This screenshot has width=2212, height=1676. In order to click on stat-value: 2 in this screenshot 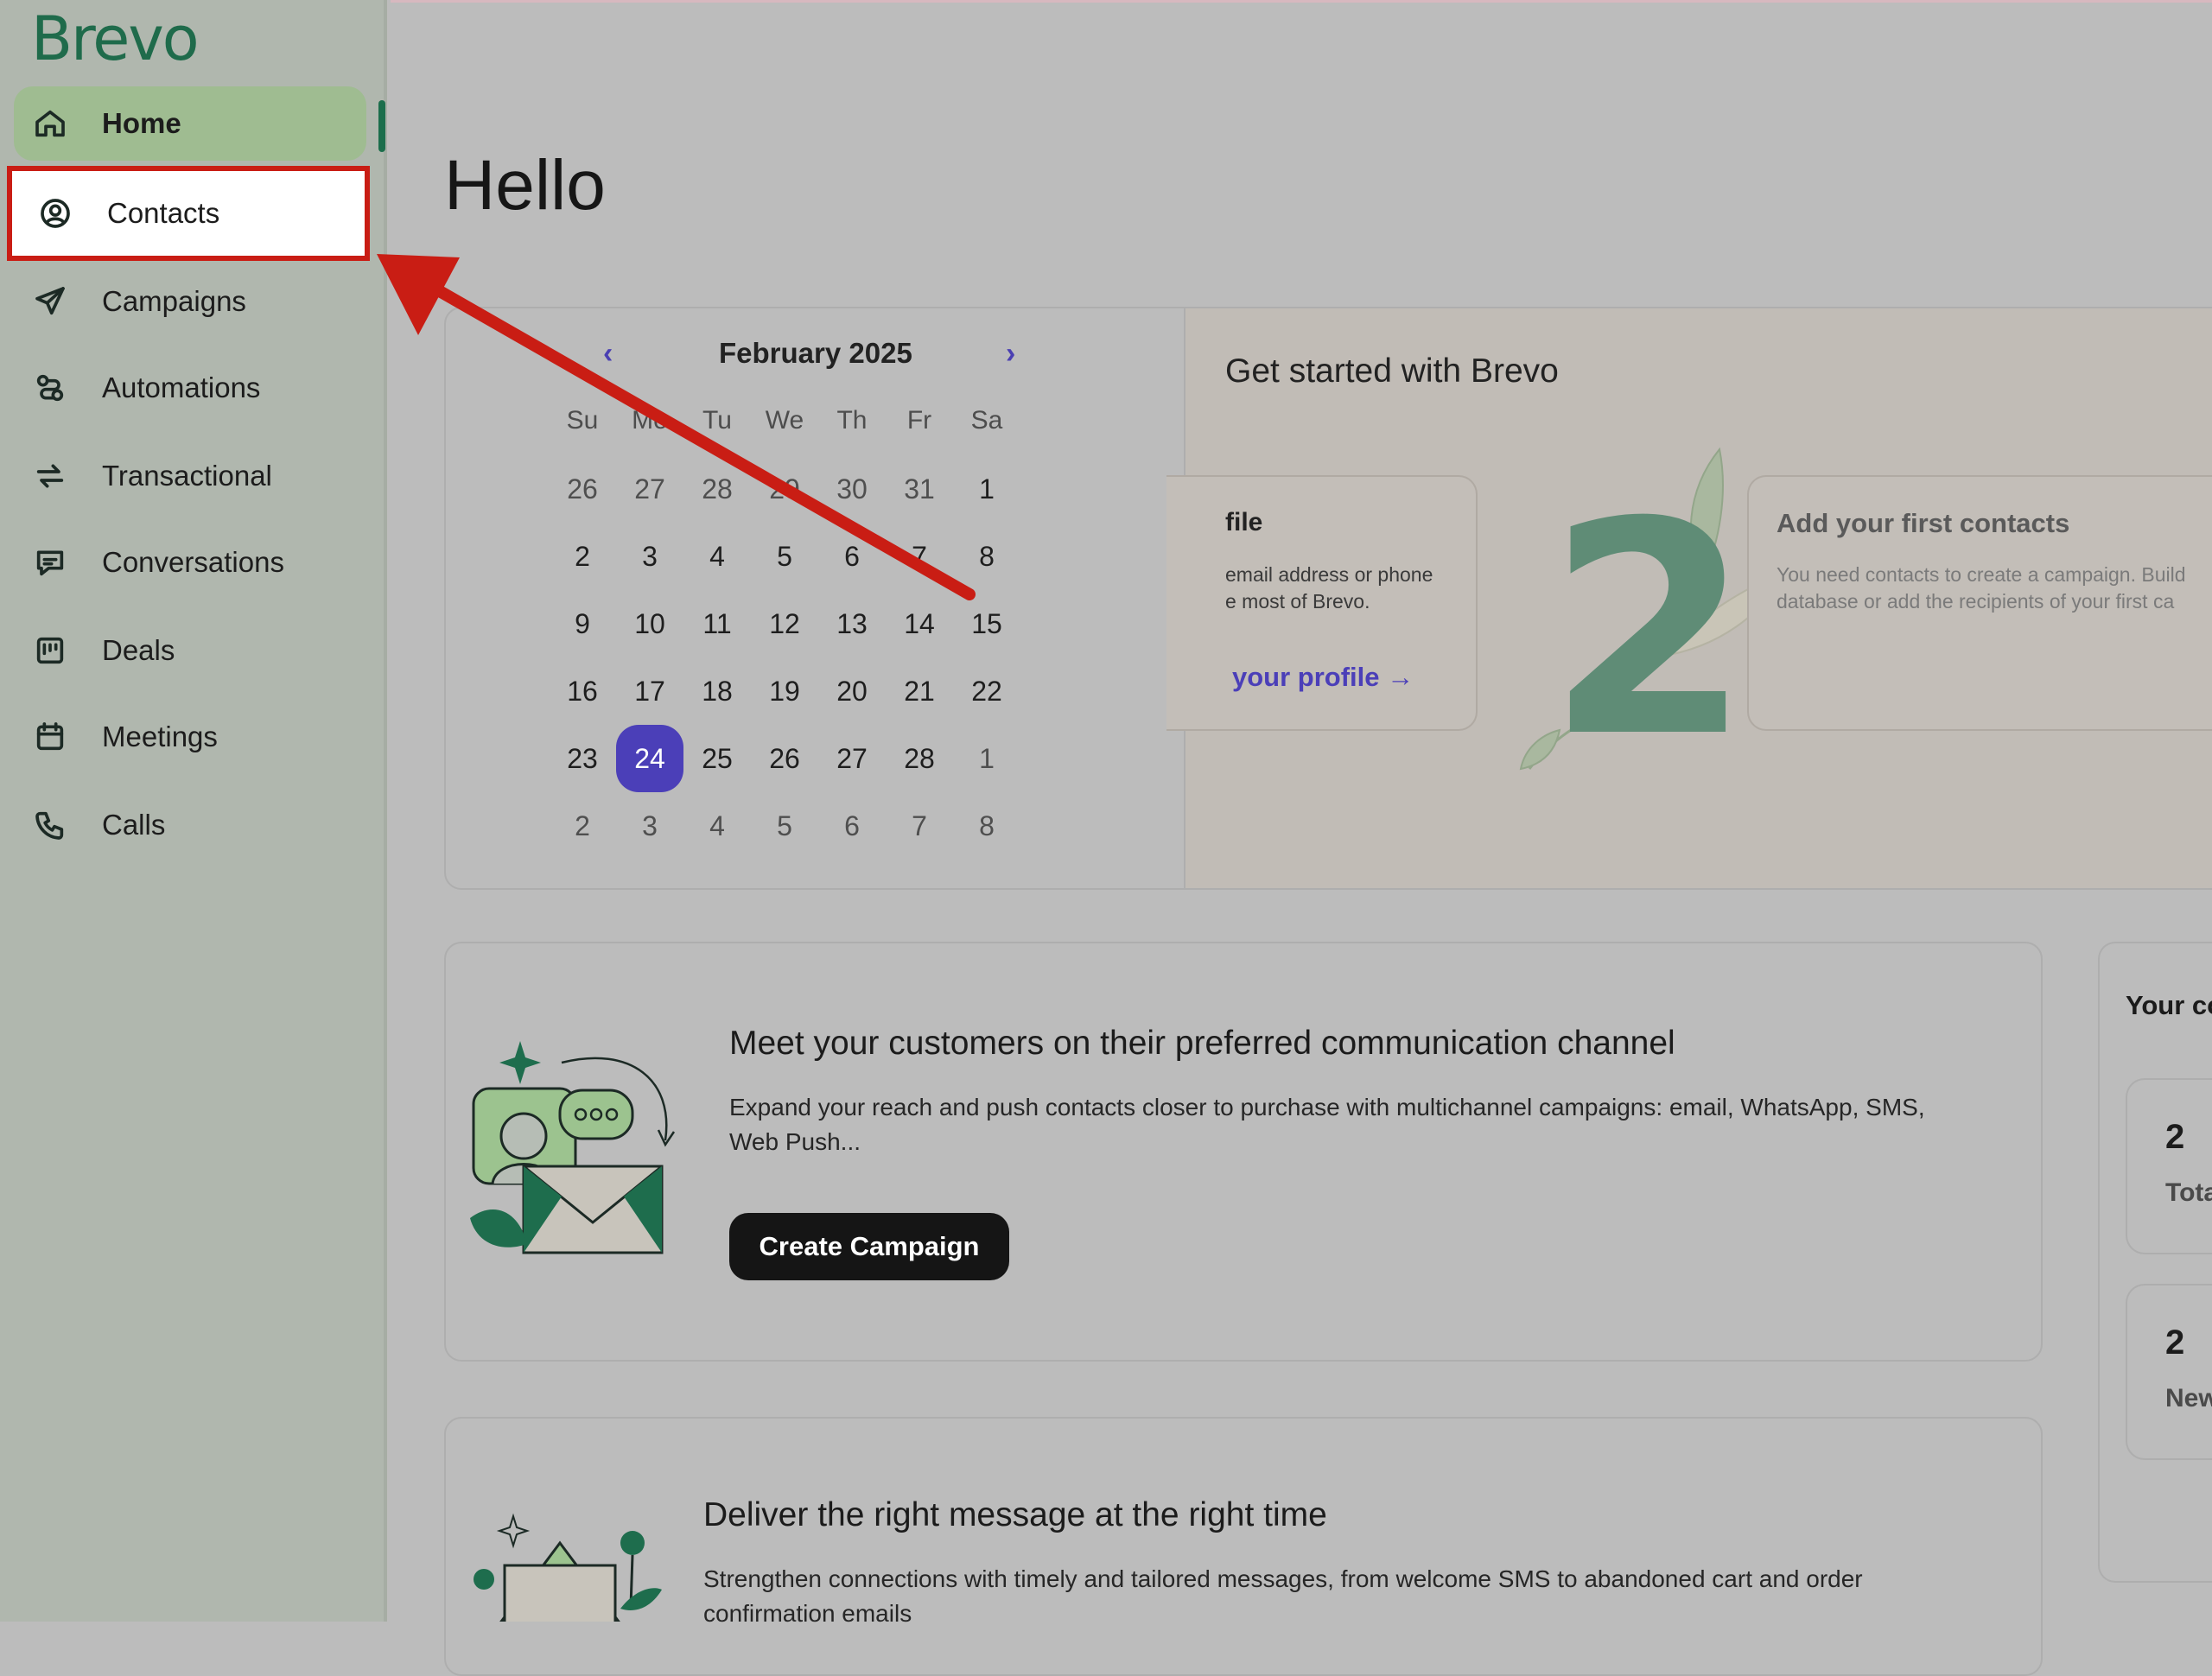, I will do `click(2175, 1343)`.